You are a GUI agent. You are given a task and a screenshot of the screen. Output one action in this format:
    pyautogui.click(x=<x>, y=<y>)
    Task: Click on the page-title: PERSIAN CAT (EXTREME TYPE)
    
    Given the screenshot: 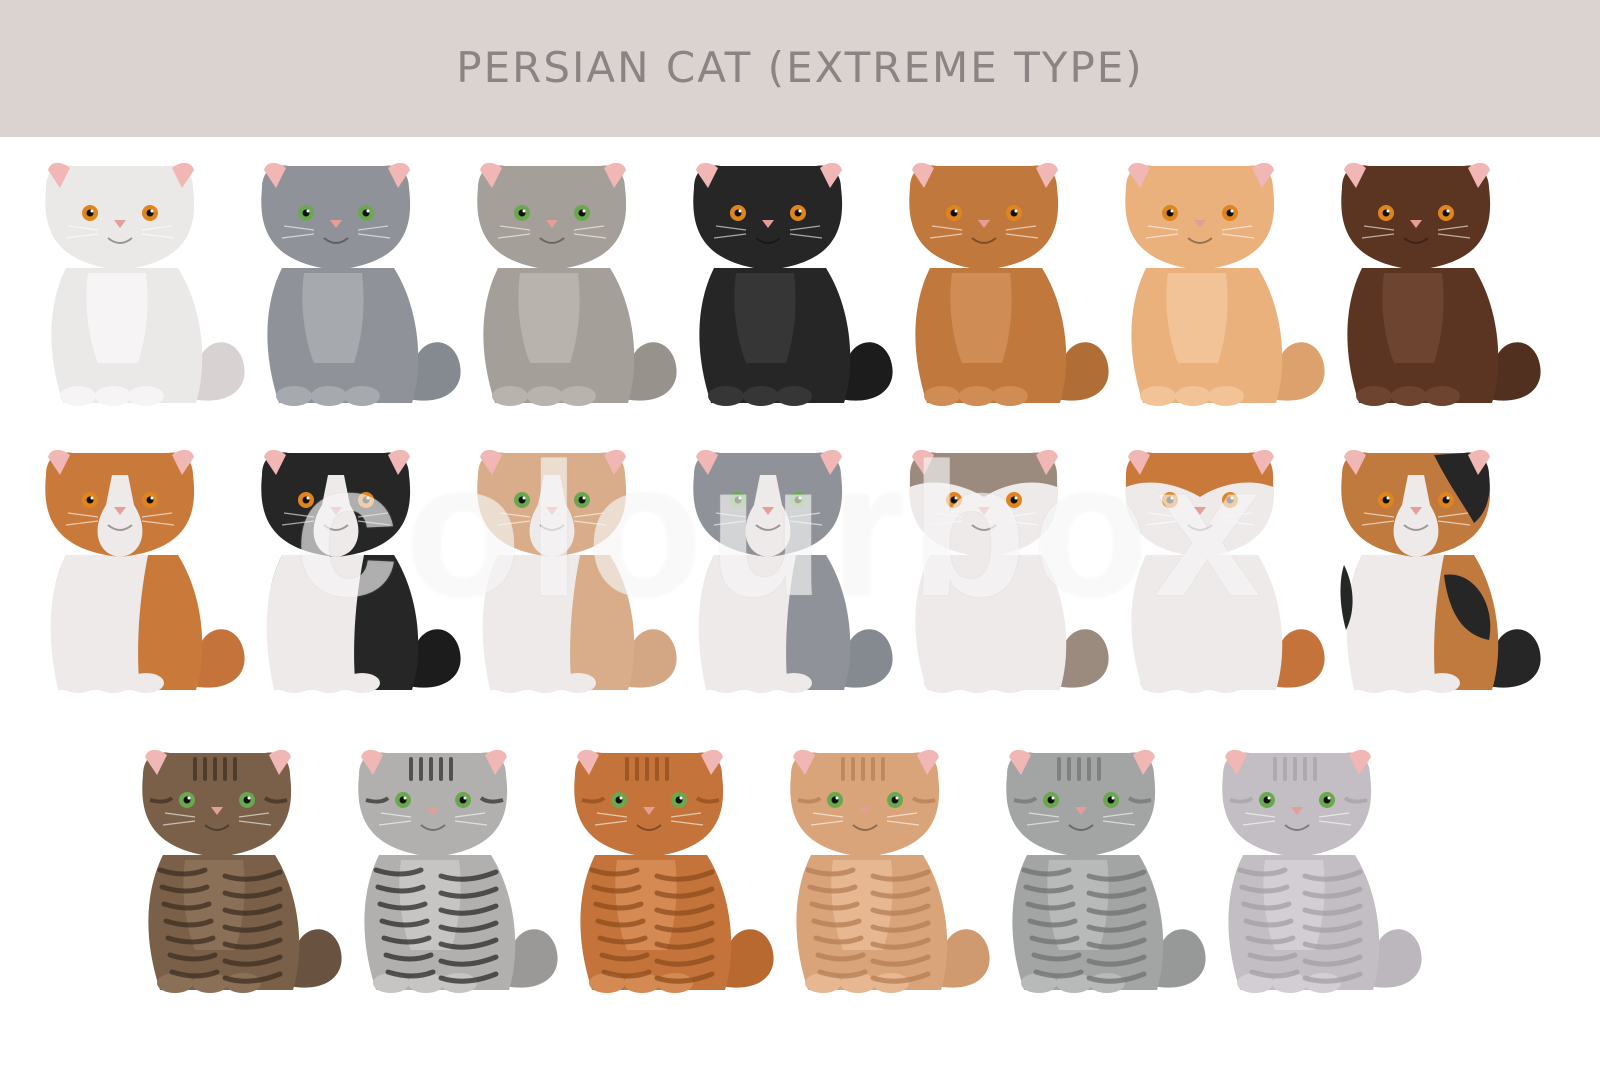 What is the action you would take?
    pyautogui.click(x=800, y=67)
    